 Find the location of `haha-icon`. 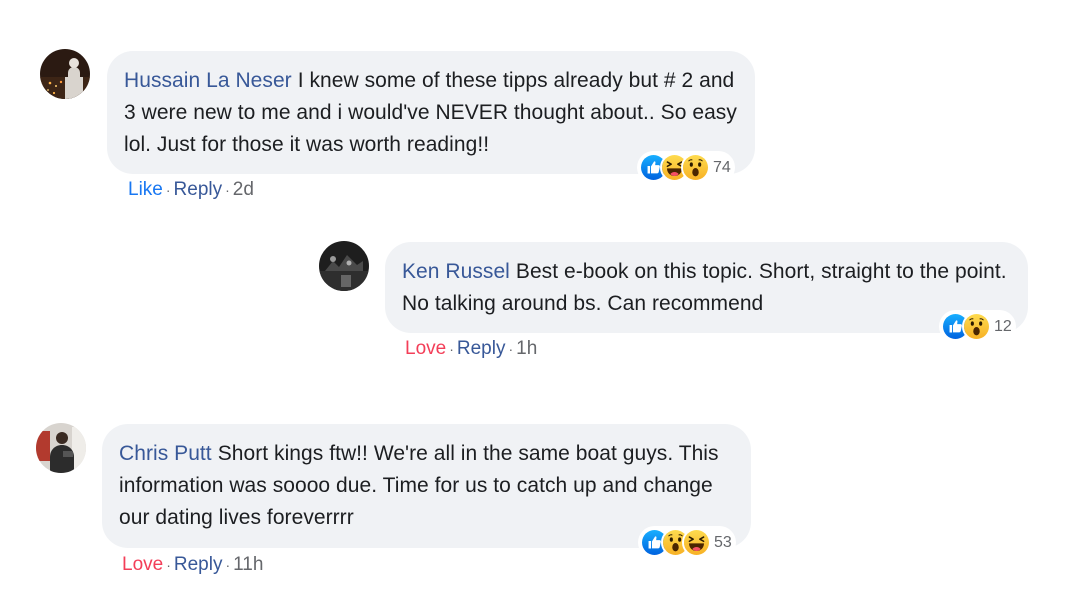

haha-icon is located at coordinates (696, 542).